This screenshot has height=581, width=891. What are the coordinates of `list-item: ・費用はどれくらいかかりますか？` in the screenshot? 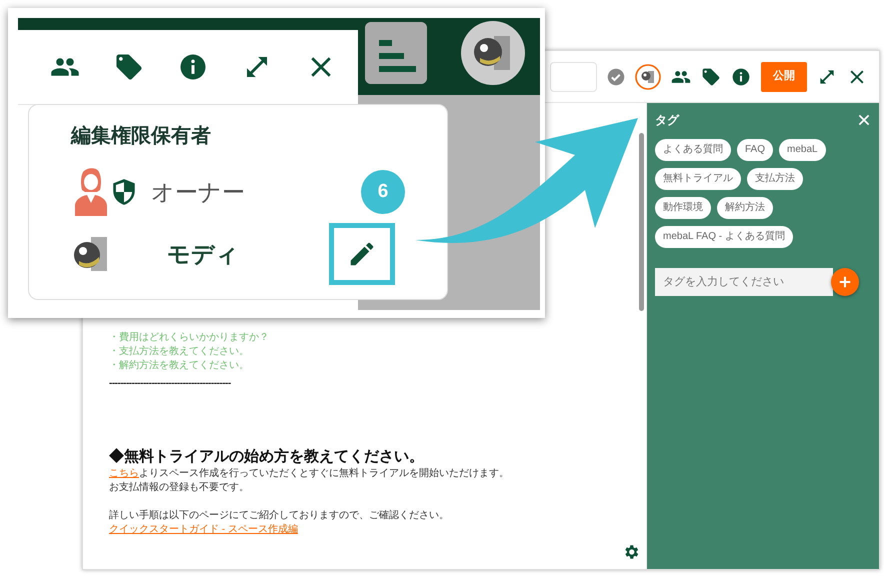 It's located at (189, 338).